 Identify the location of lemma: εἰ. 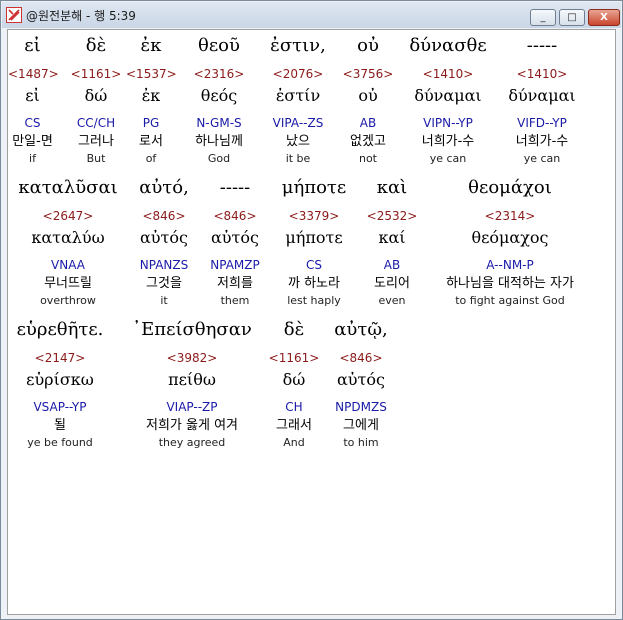
(32, 95).